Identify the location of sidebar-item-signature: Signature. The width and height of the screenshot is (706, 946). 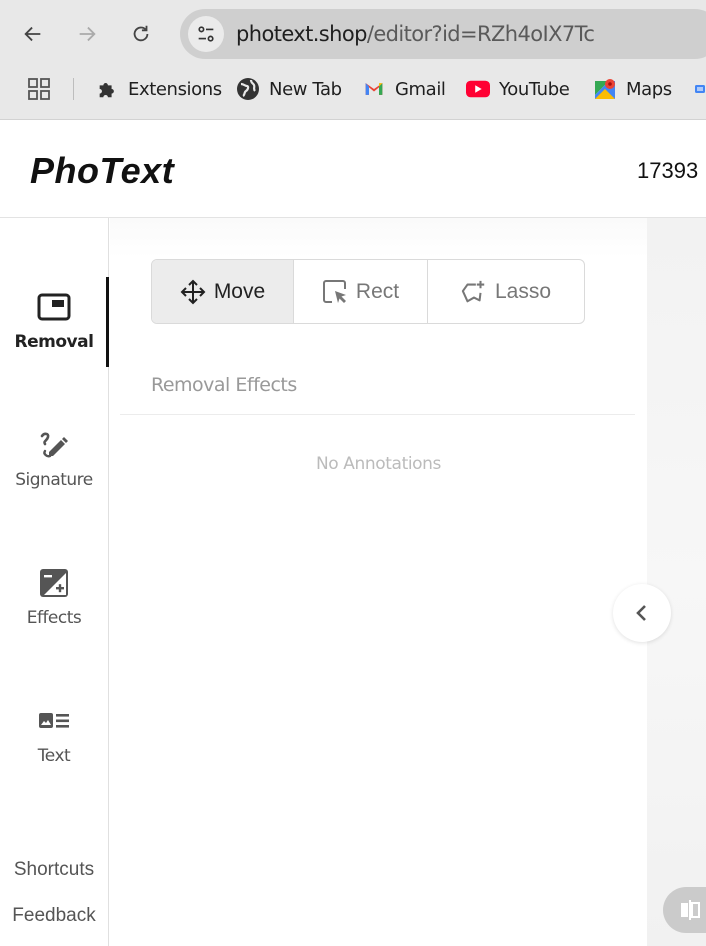
(54, 474).